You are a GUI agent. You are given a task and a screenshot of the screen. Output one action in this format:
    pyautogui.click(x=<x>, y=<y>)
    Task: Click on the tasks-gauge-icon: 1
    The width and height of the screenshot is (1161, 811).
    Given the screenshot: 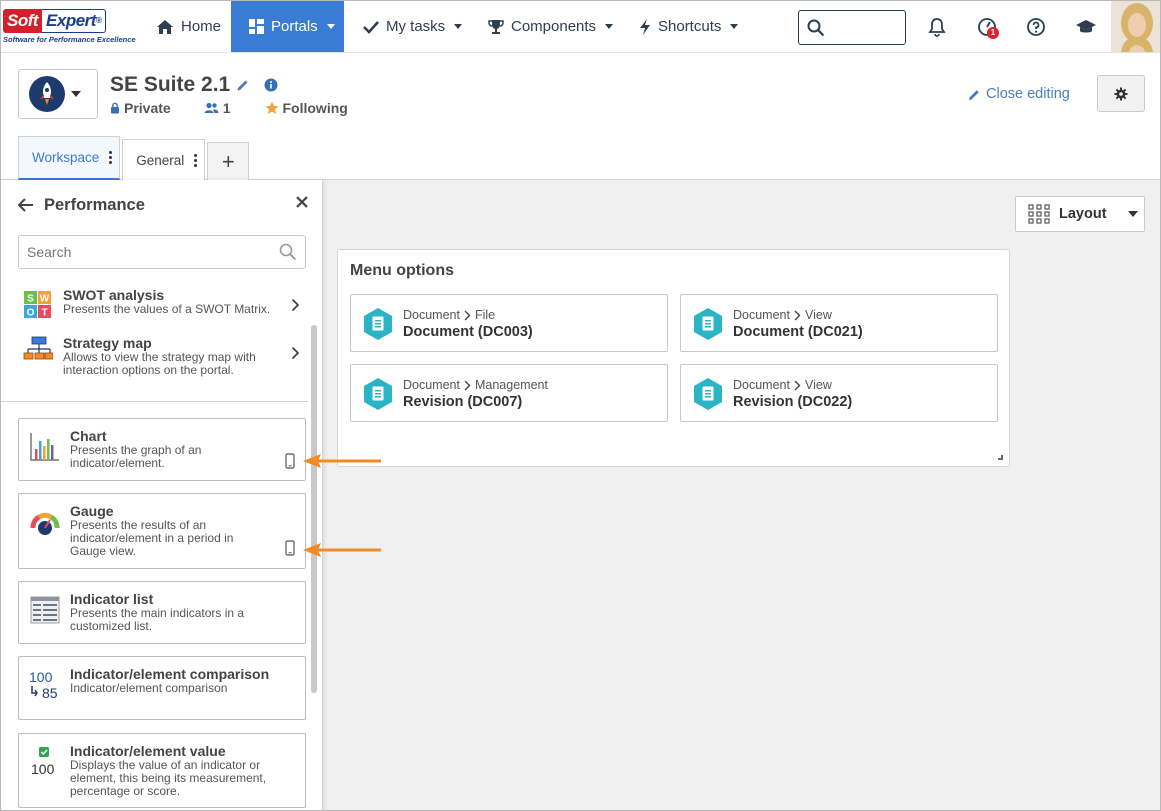 What is the action you would take?
    pyautogui.click(x=987, y=27)
    